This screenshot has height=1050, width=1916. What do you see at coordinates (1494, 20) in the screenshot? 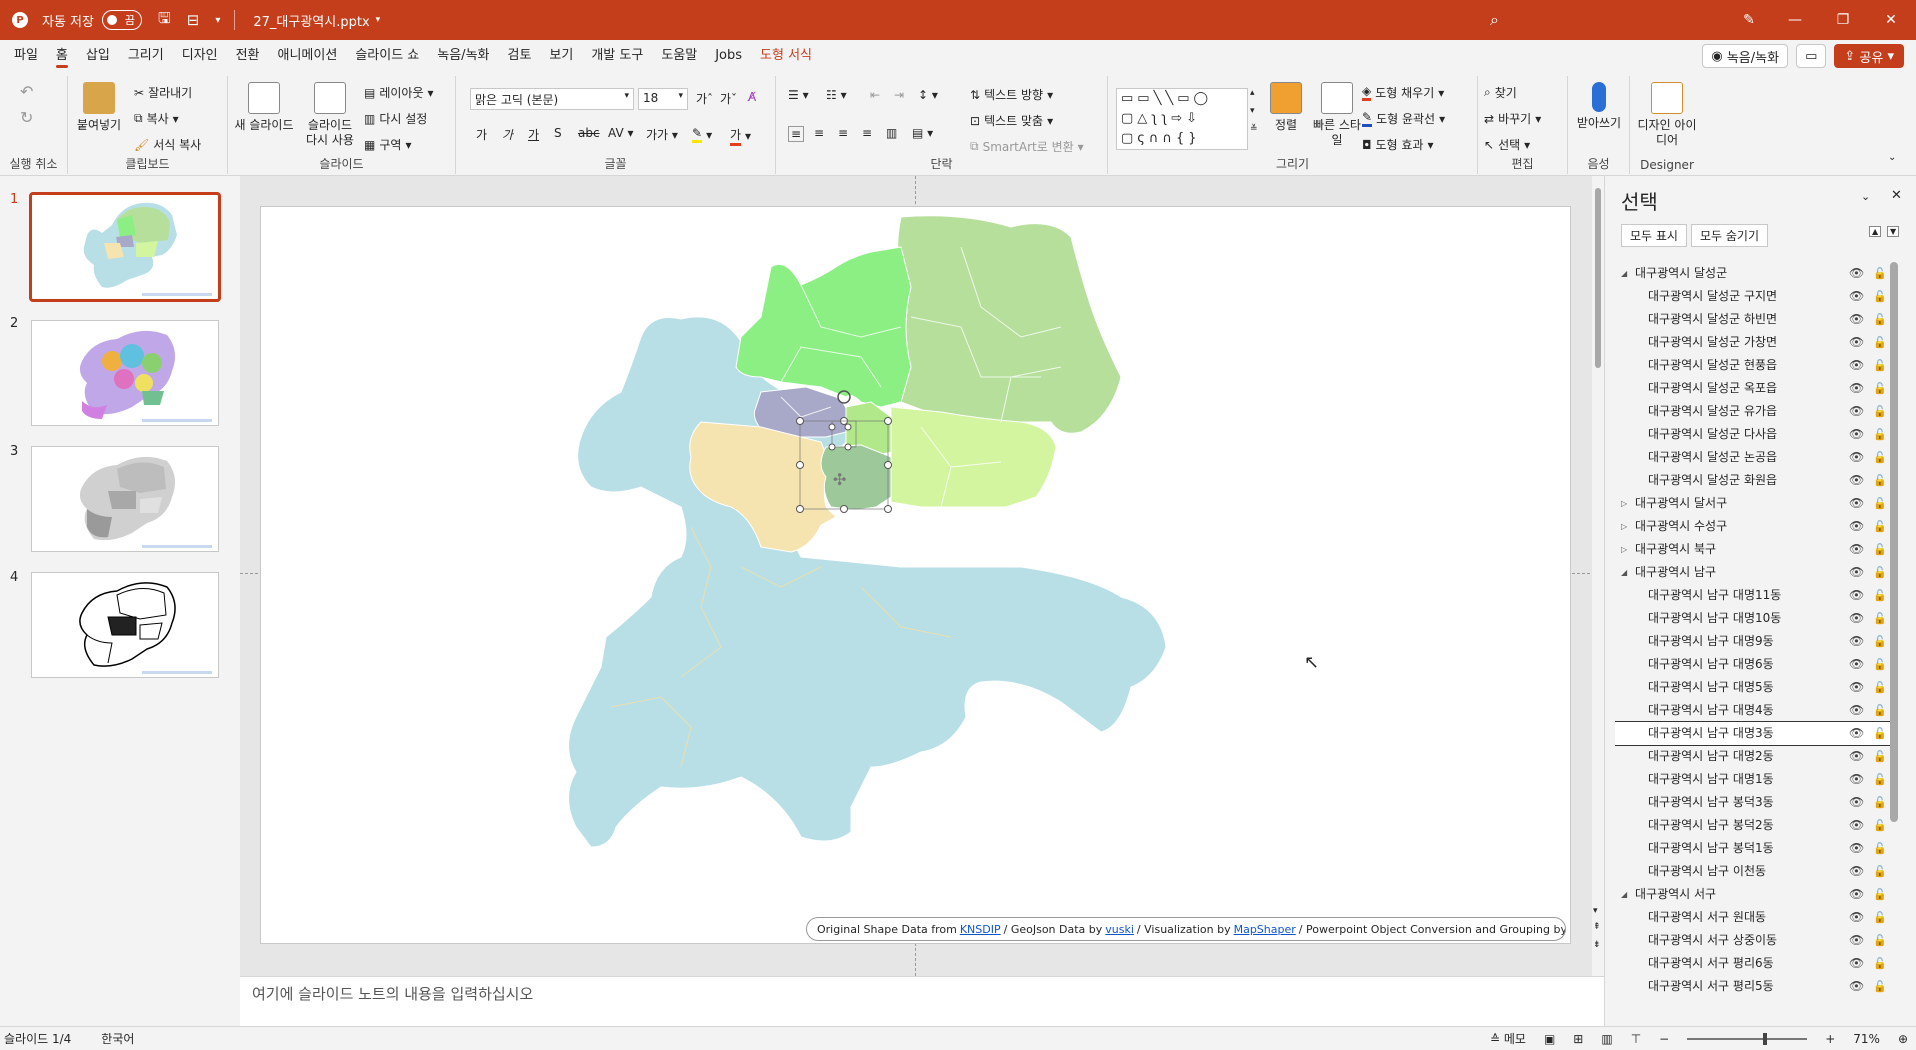
I see `search-icon: ⌕` at bounding box center [1494, 20].